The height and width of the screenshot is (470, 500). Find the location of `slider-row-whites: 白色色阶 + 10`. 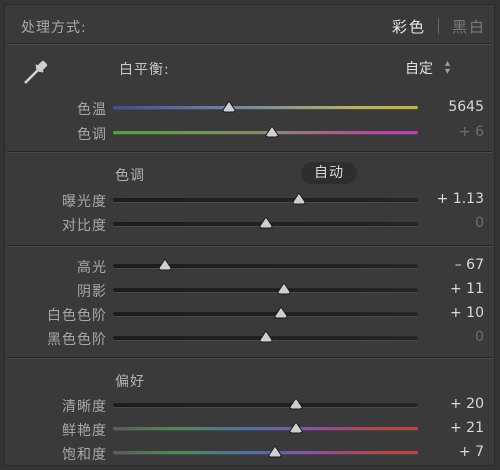

slider-row-whites: 白色色阶 + 10 is located at coordinates (250, 314).